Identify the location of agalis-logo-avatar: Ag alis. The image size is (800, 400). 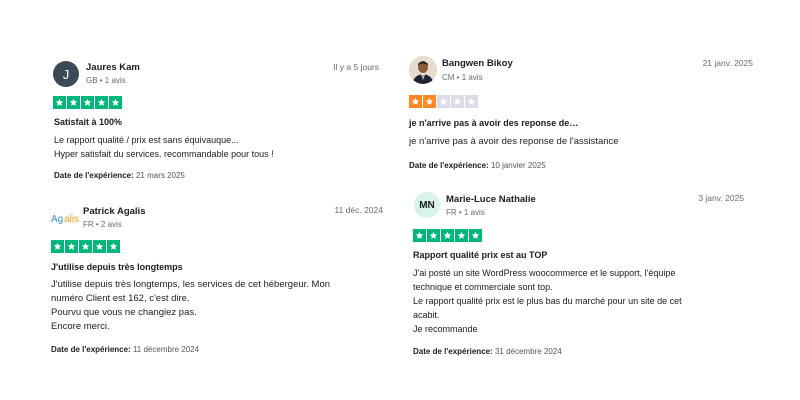
(65, 218).